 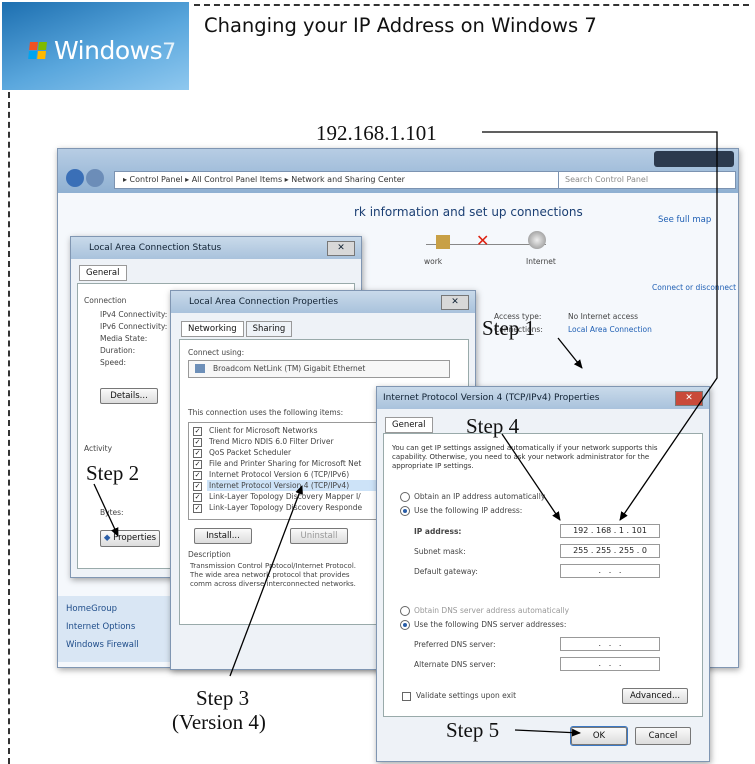 I want to click on description-label: Description, so click(x=209, y=554).